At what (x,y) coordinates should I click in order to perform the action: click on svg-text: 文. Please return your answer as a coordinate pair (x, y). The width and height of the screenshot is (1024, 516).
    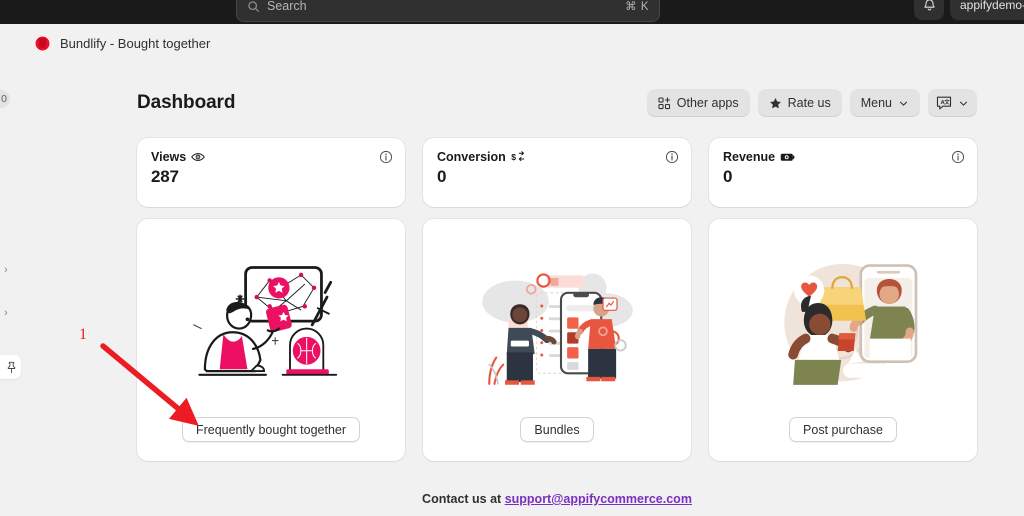
    Looking at the image, I should click on (947, 101).